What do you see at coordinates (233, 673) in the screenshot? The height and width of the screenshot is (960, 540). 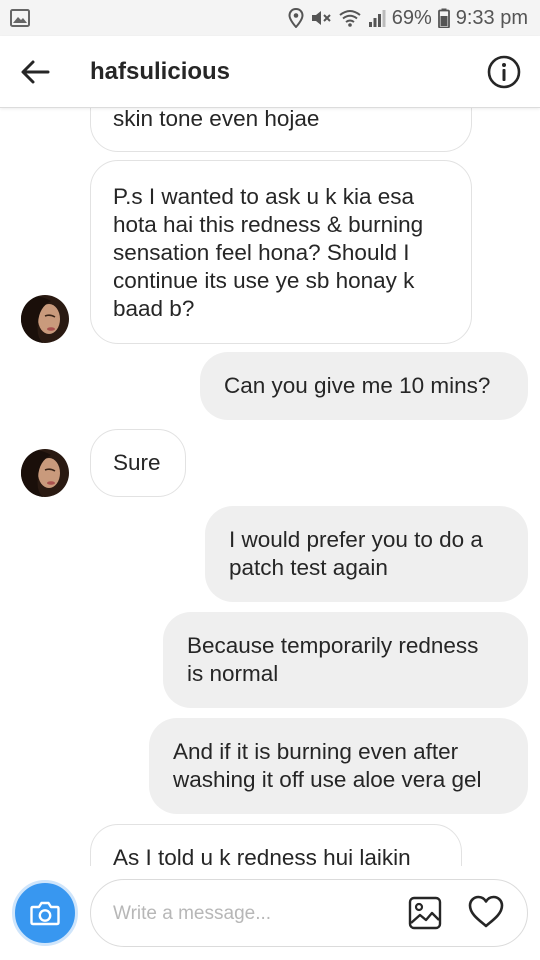 I see `message-line: is normal` at bounding box center [233, 673].